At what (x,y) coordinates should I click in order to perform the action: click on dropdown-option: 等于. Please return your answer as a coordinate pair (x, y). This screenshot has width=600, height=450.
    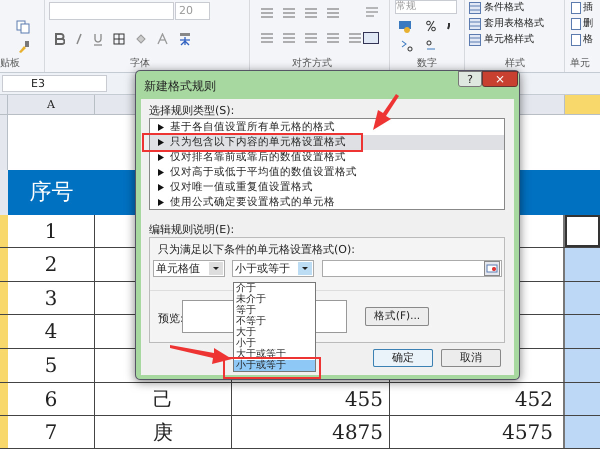
    Looking at the image, I should click on (274, 310).